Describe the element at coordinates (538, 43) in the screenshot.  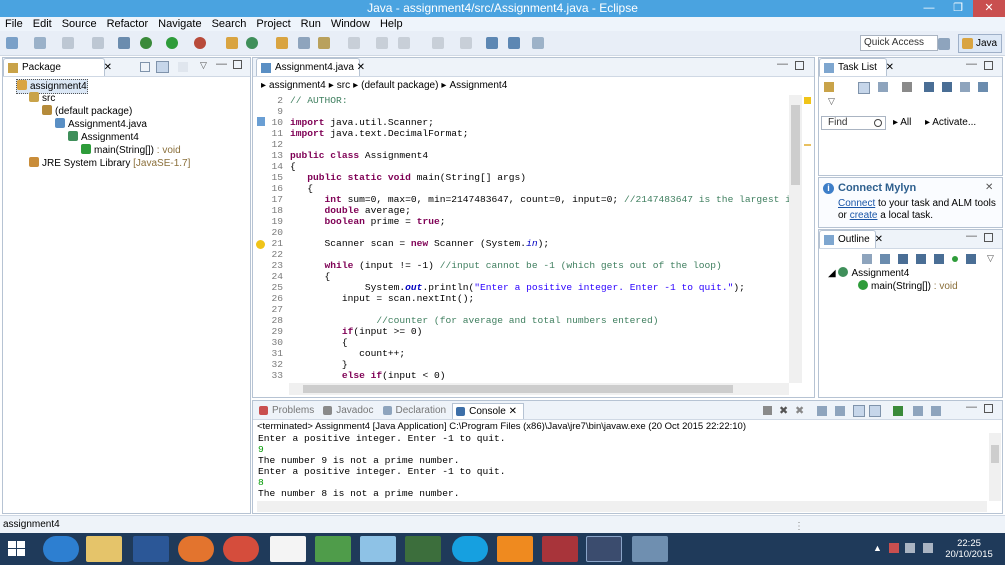
I see `next-icon` at that location.